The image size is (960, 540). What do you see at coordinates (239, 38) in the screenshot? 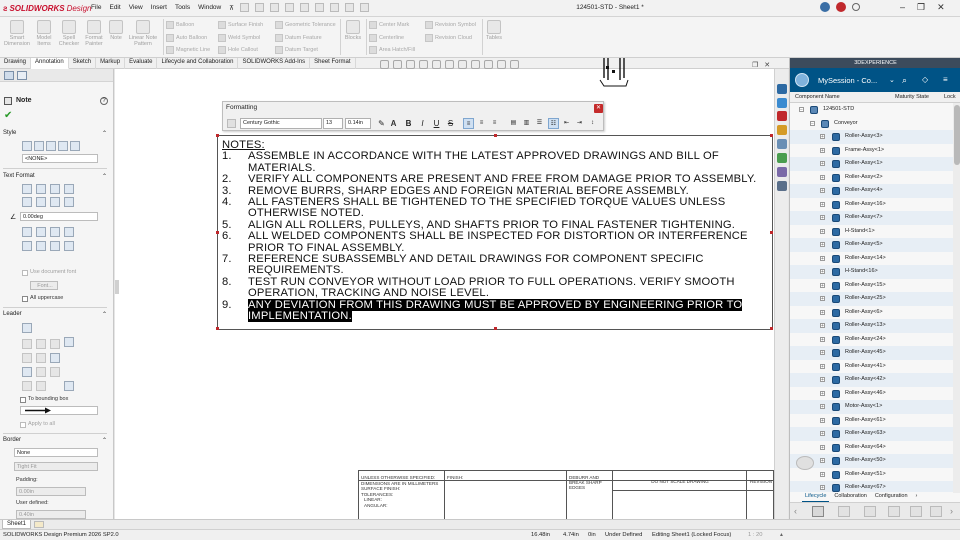
I see `weld-symbol-button: Weld Symbol` at bounding box center [239, 38].